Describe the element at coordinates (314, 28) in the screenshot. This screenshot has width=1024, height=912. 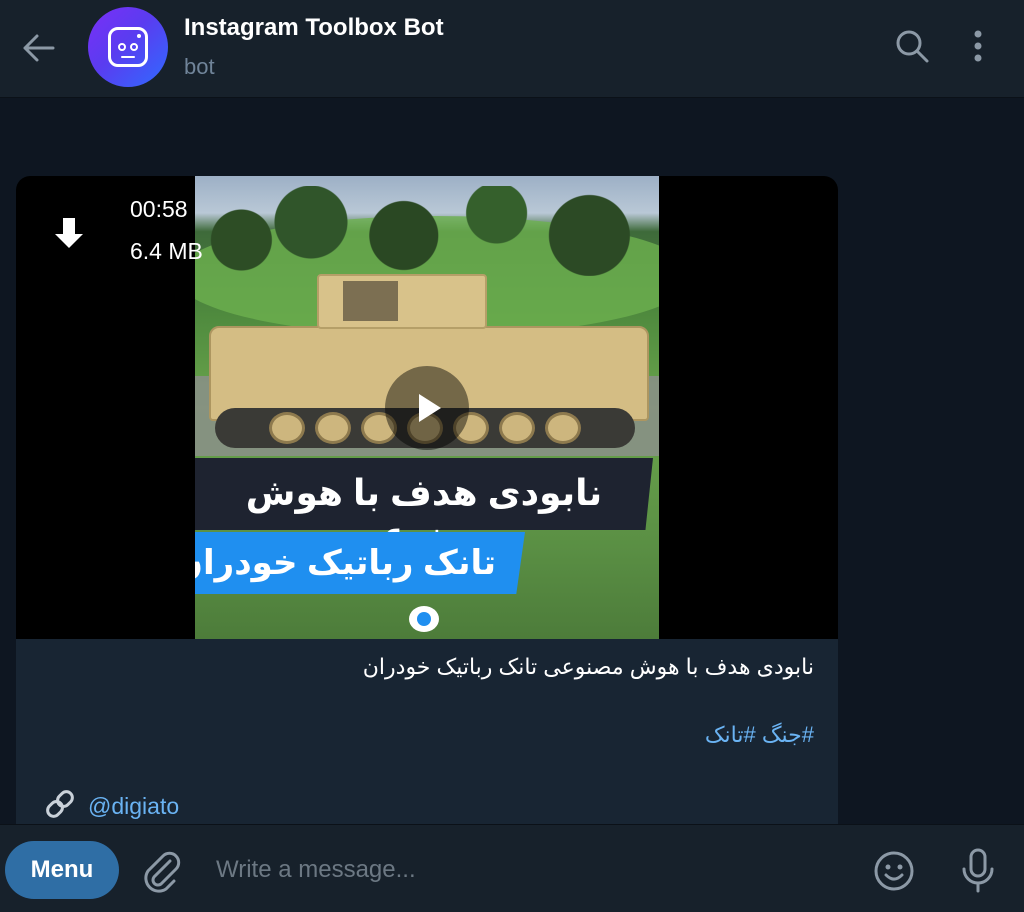
I see `chat-title: Instagram Toolbox Bot` at that location.